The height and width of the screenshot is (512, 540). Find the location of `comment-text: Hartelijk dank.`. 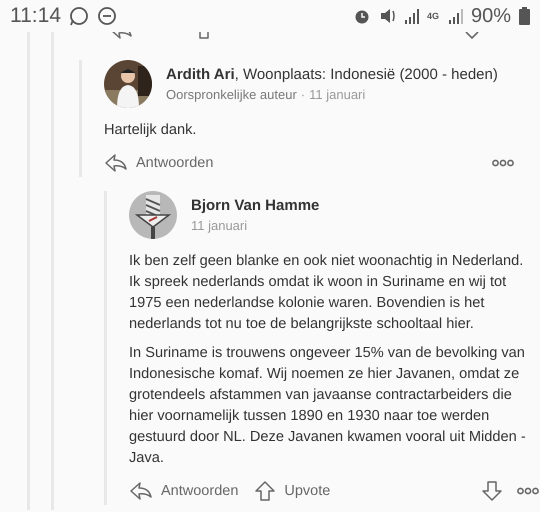

comment-text: Hartelijk dank. is located at coordinates (151, 130).